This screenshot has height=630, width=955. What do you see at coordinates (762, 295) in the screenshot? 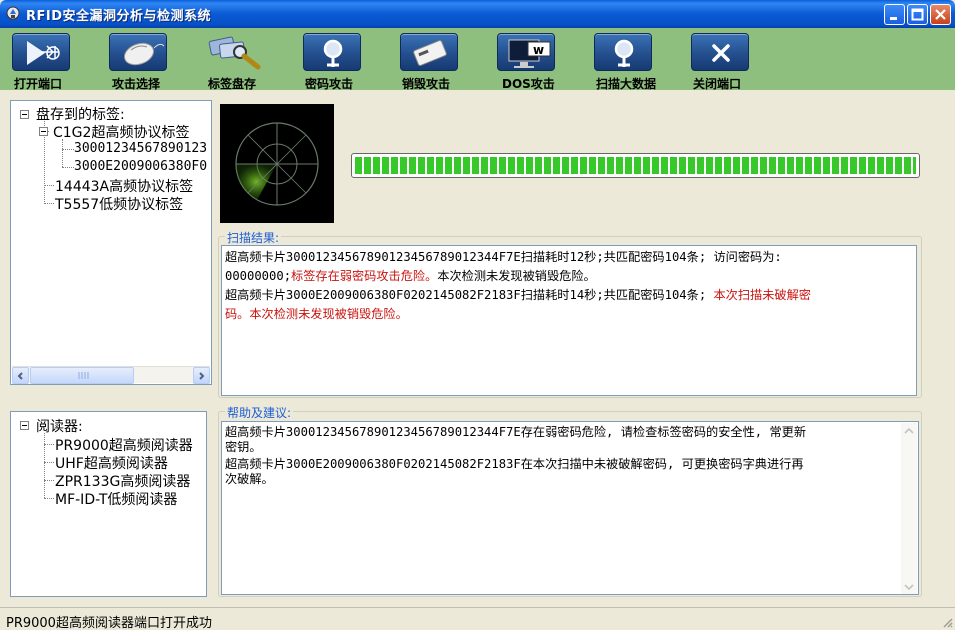
I see `not-cracked-warning: 本次扫描未破解密` at bounding box center [762, 295].